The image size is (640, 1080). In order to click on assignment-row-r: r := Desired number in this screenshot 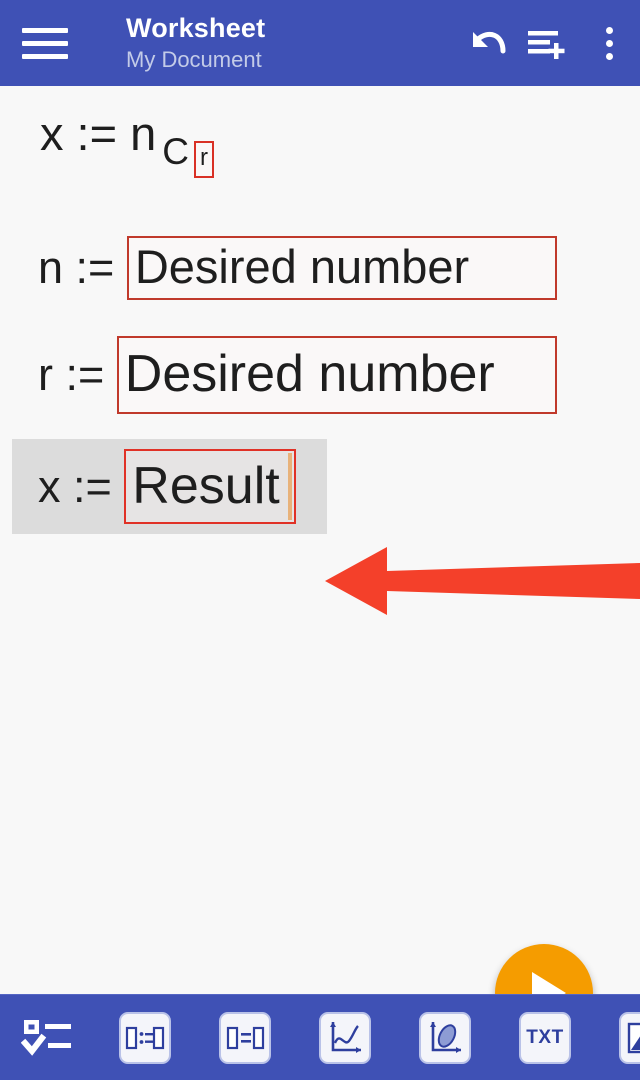, I will do `click(297, 375)`.